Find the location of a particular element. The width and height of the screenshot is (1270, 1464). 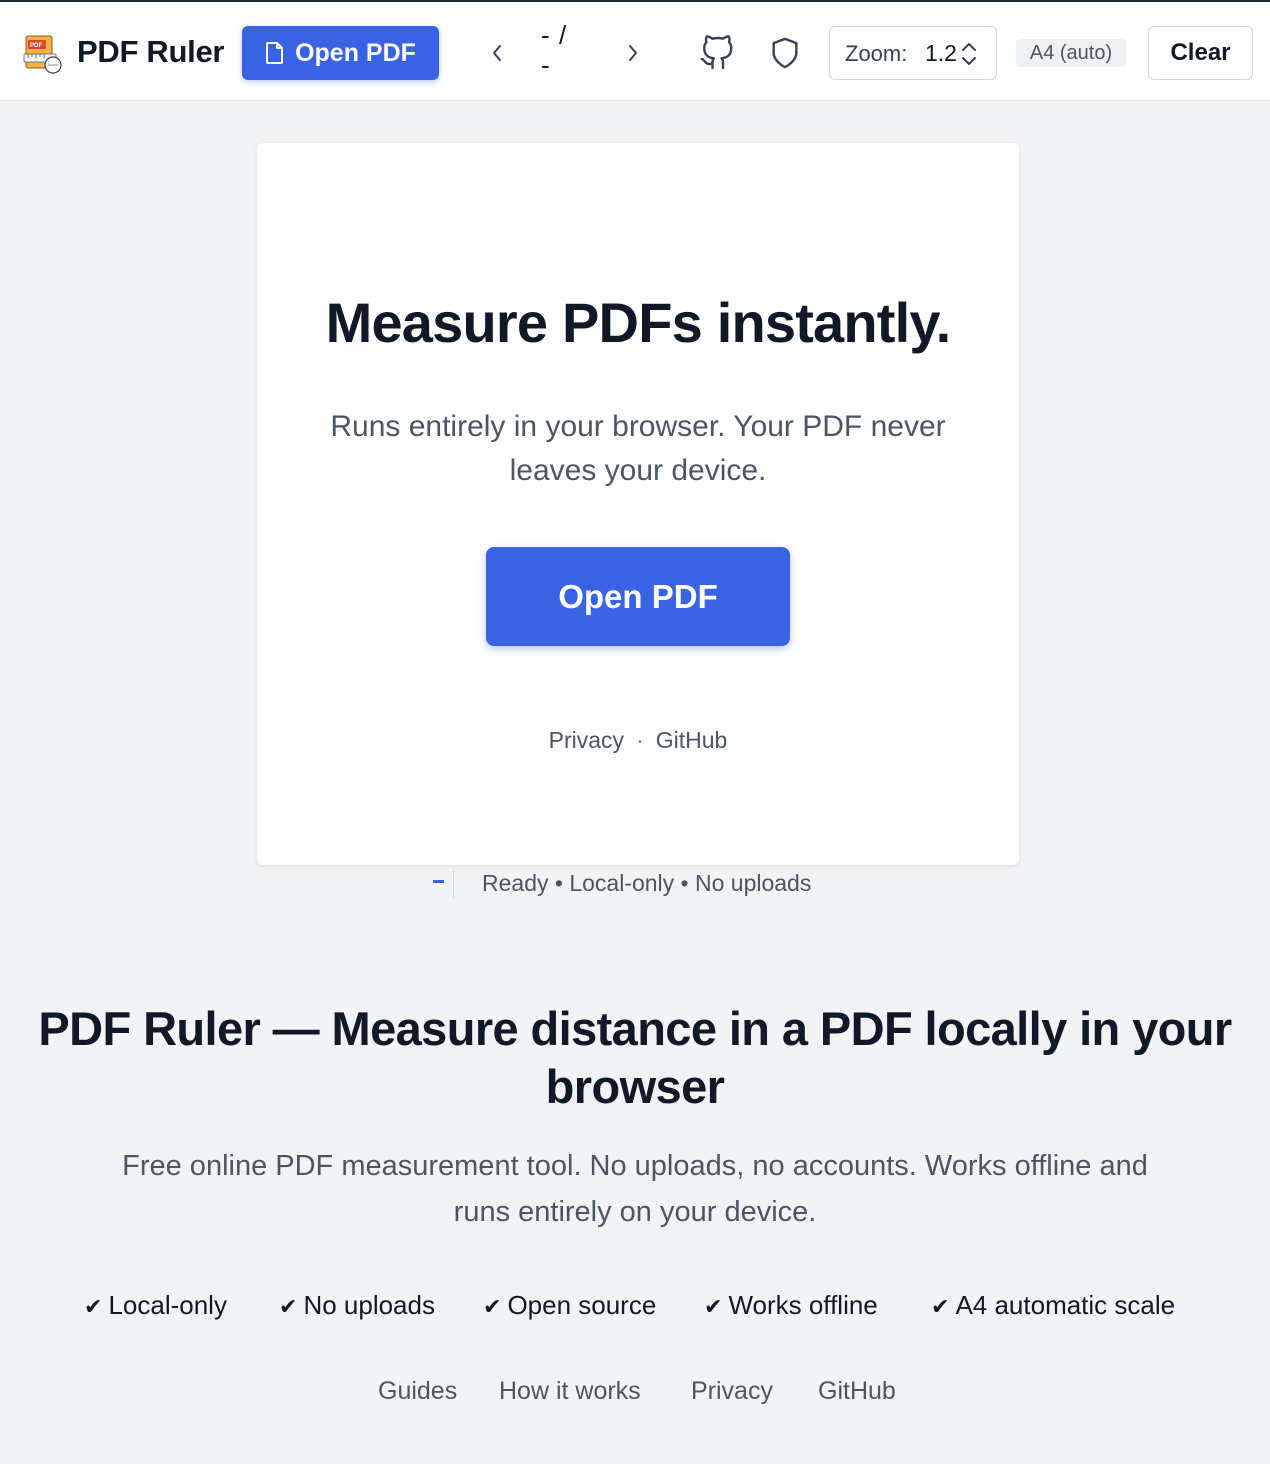

github-icon is located at coordinates (716, 52).